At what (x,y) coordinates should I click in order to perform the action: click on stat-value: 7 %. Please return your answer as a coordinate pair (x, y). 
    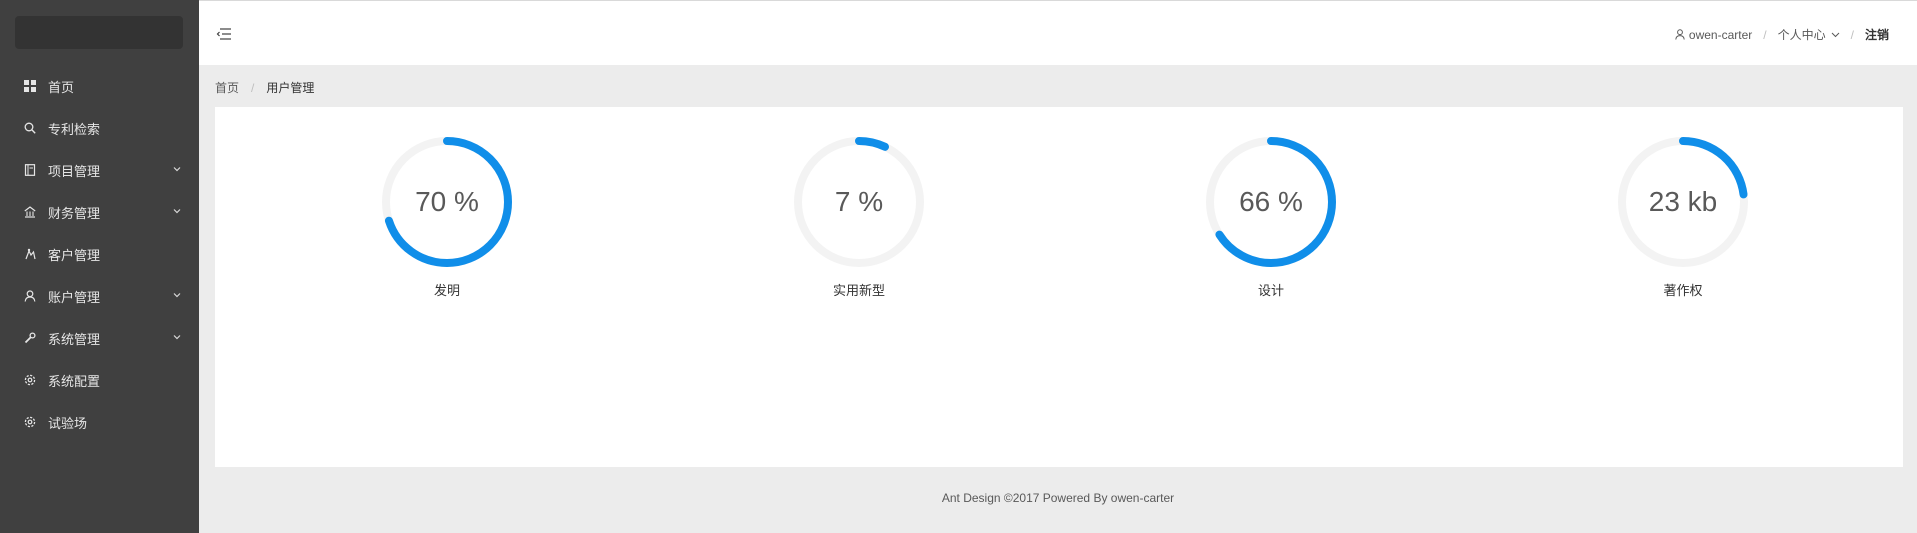
    Looking at the image, I should click on (859, 201).